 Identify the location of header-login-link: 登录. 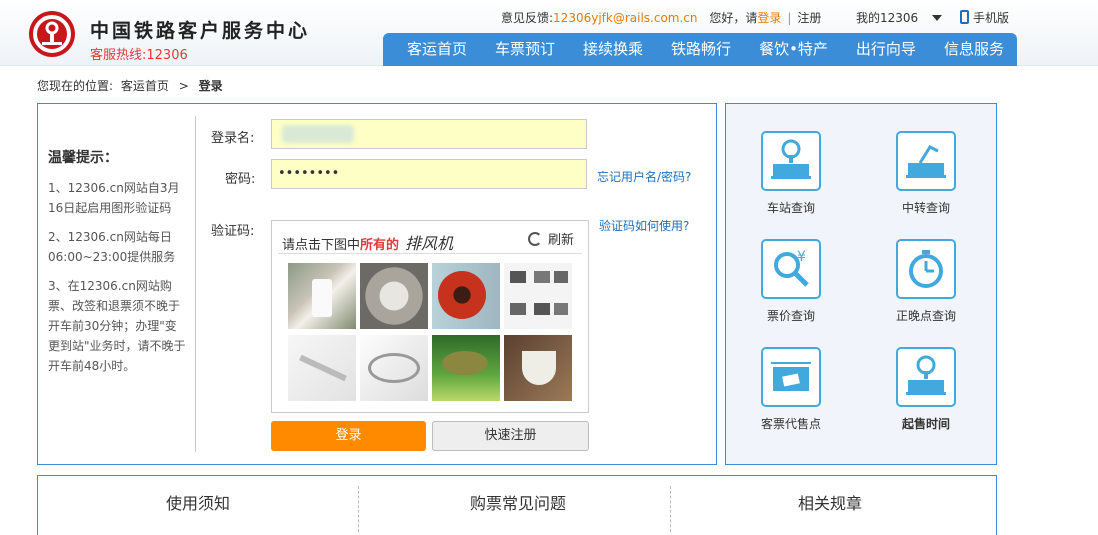
(769, 18).